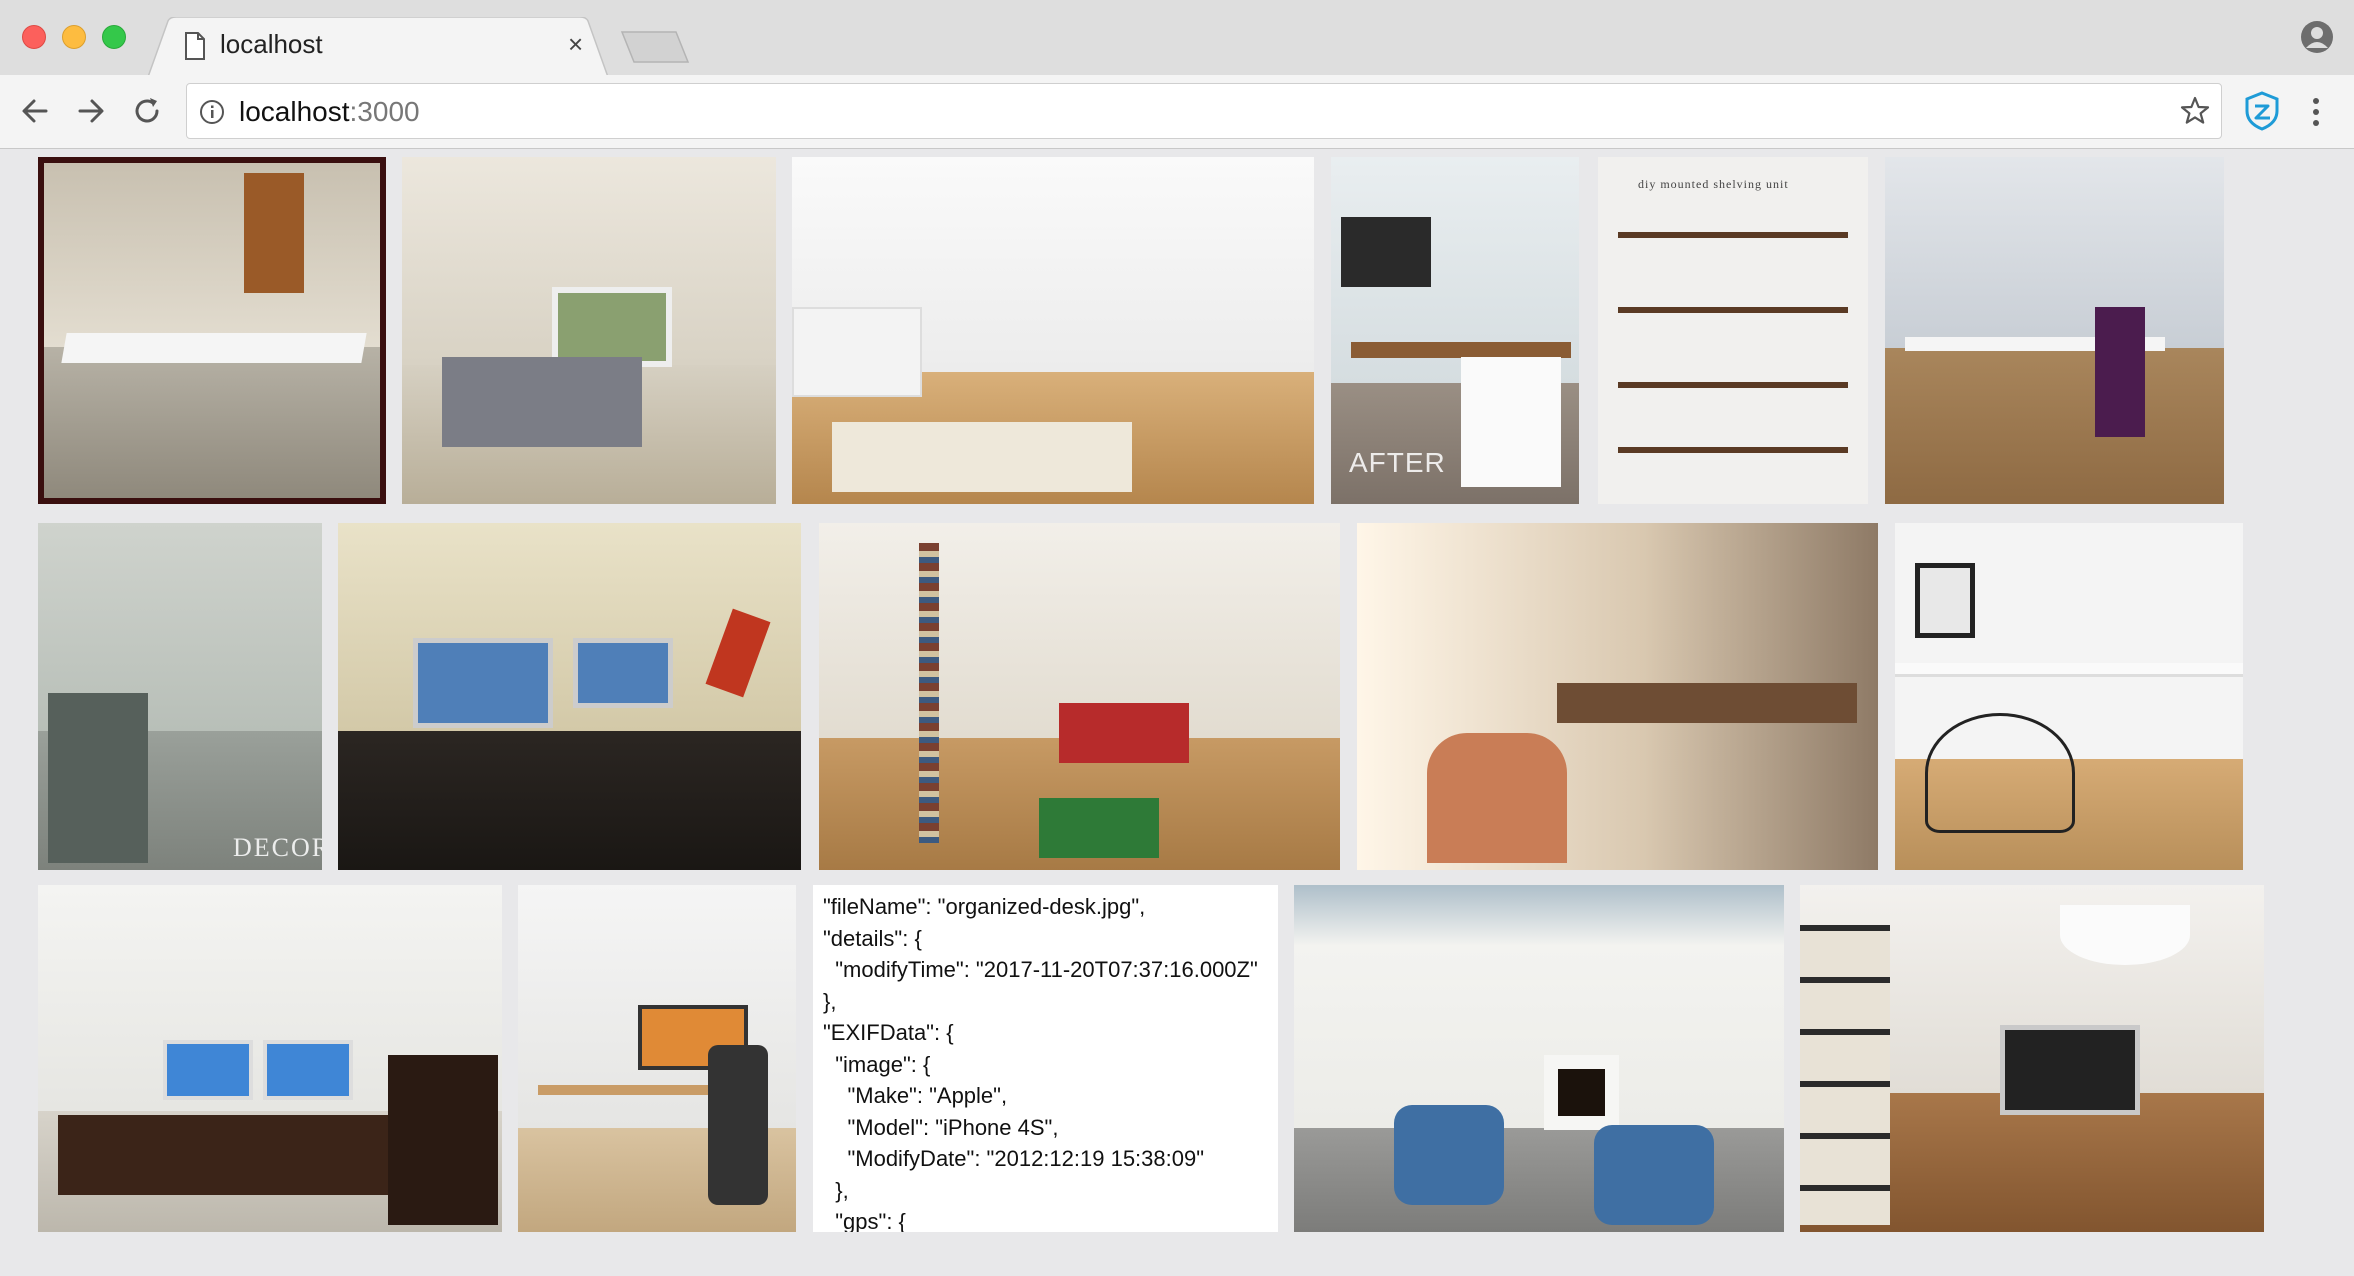  I want to click on photo-sunlit-desk, so click(1617, 696).